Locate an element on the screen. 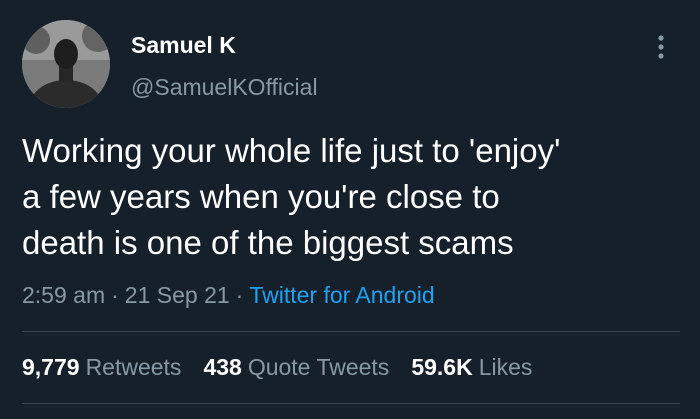 The width and height of the screenshot is (700, 419). user-handle: @SamuelKOfficial is located at coordinates (224, 87).